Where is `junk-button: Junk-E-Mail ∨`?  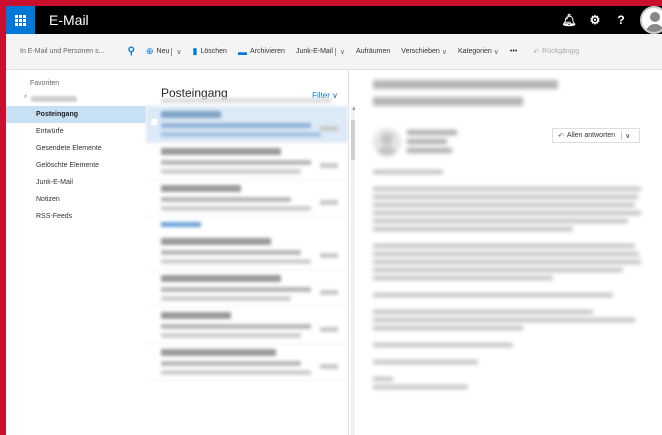 junk-button: Junk-E-Mail ∨ is located at coordinates (320, 51).